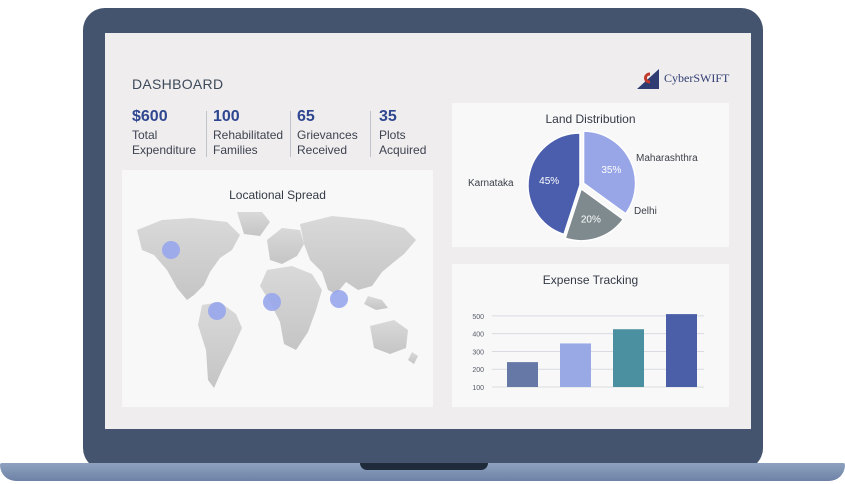  I want to click on kpi-value: $600, so click(150, 116).